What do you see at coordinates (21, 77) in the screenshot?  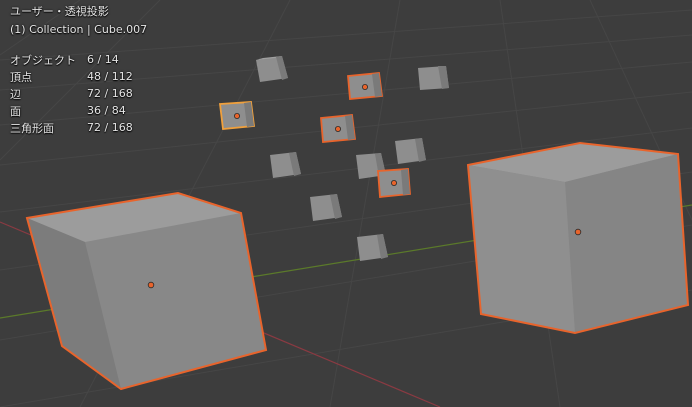 I see `stat-name: 頂点` at bounding box center [21, 77].